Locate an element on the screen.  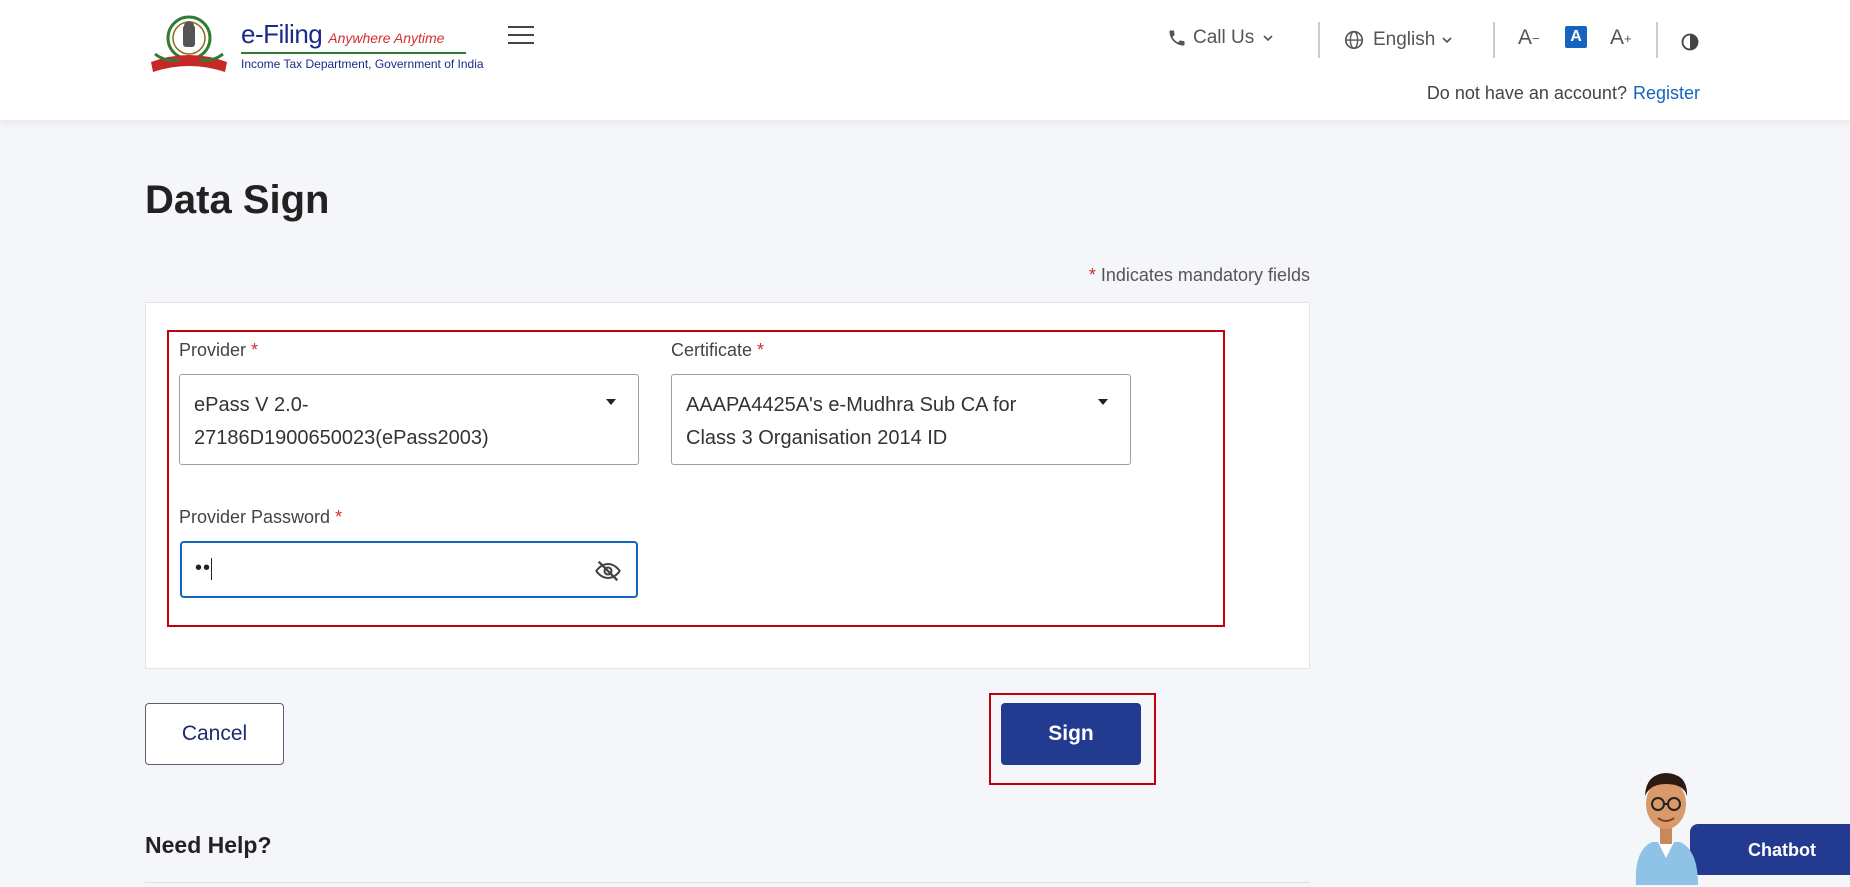
certificate-value-line2: Class 3 Organisation 2014 ID is located at coordinates (817, 438).